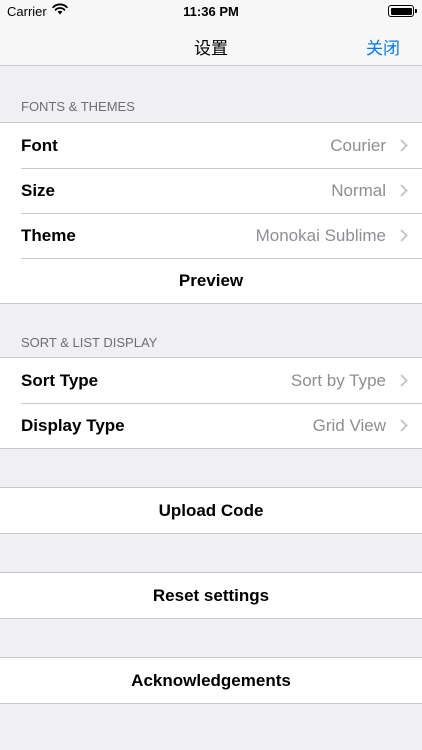 The image size is (422, 750). What do you see at coordinates (48, 235) in the screenshot?
I see `theme-label: Theme` at bounding box center [48, 235].